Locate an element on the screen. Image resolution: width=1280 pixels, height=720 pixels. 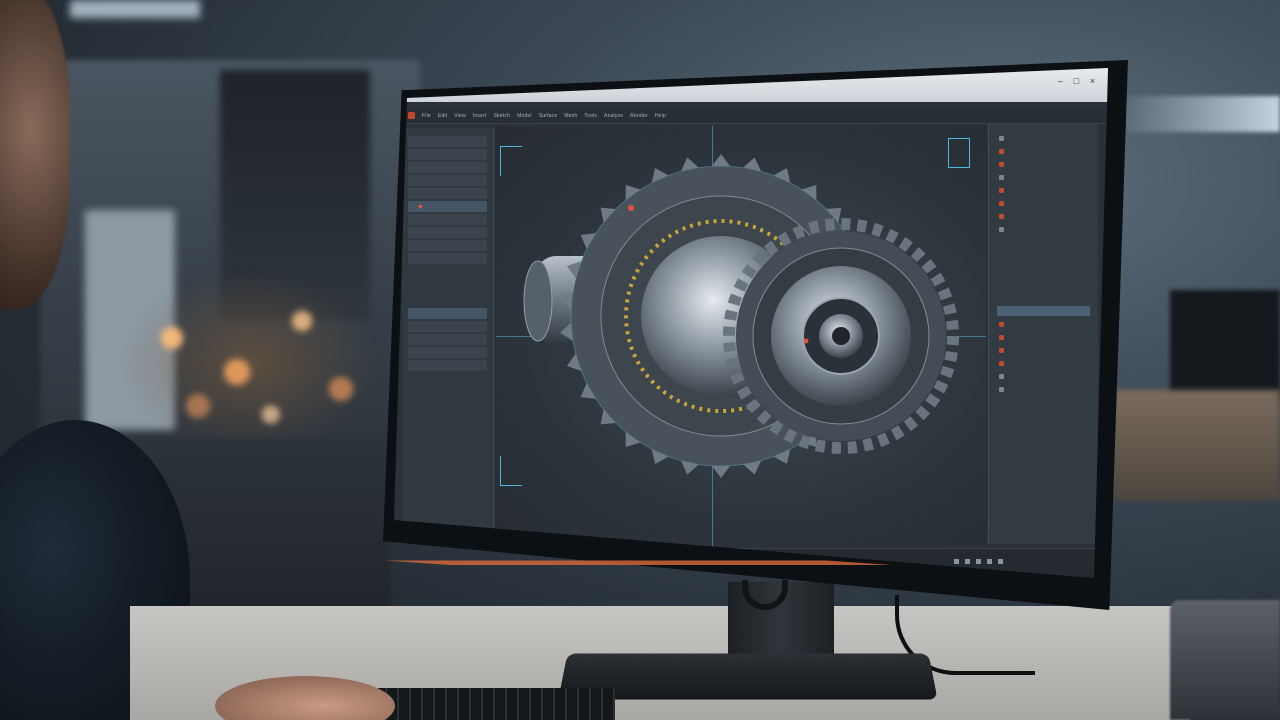
properties-panel is located at coordinates (1043, 334).